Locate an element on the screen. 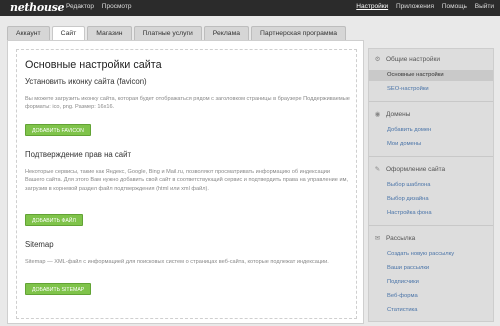 The width and height of the screenshot is (500, 326). sidebar-section-design: ✎ Оформление сайта is located at coordinates (431, 169).